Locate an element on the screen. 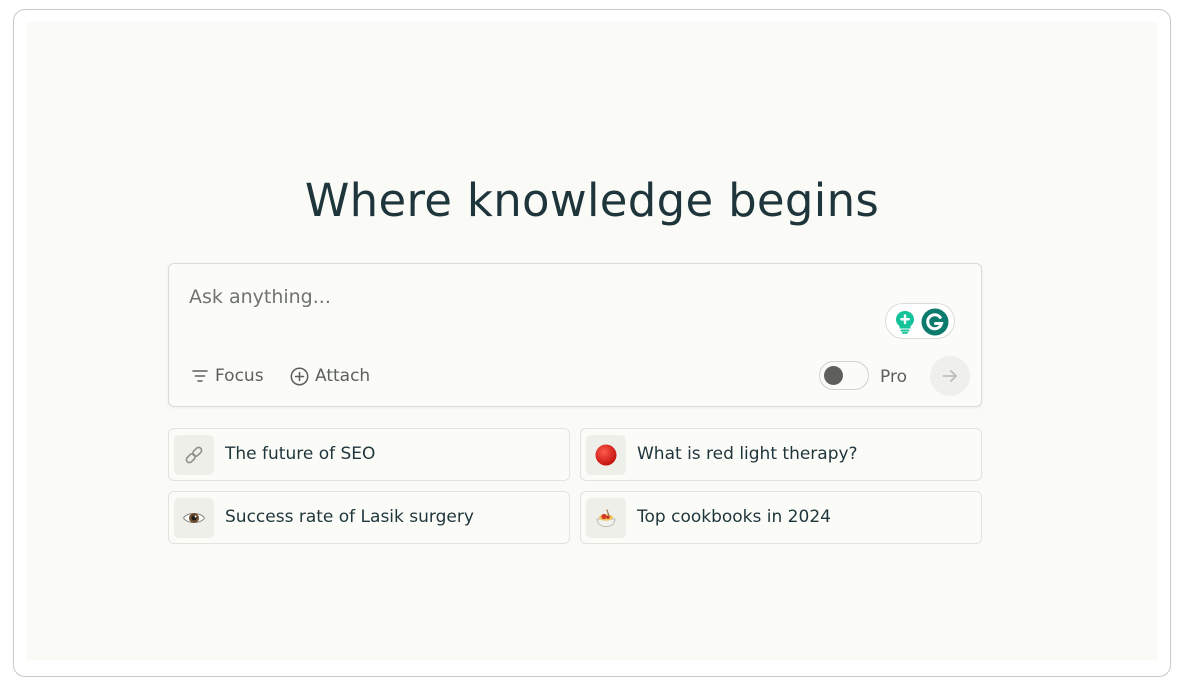  suggestion-card: Success rate of Lasik surgery is located at coordinates (369, 517).